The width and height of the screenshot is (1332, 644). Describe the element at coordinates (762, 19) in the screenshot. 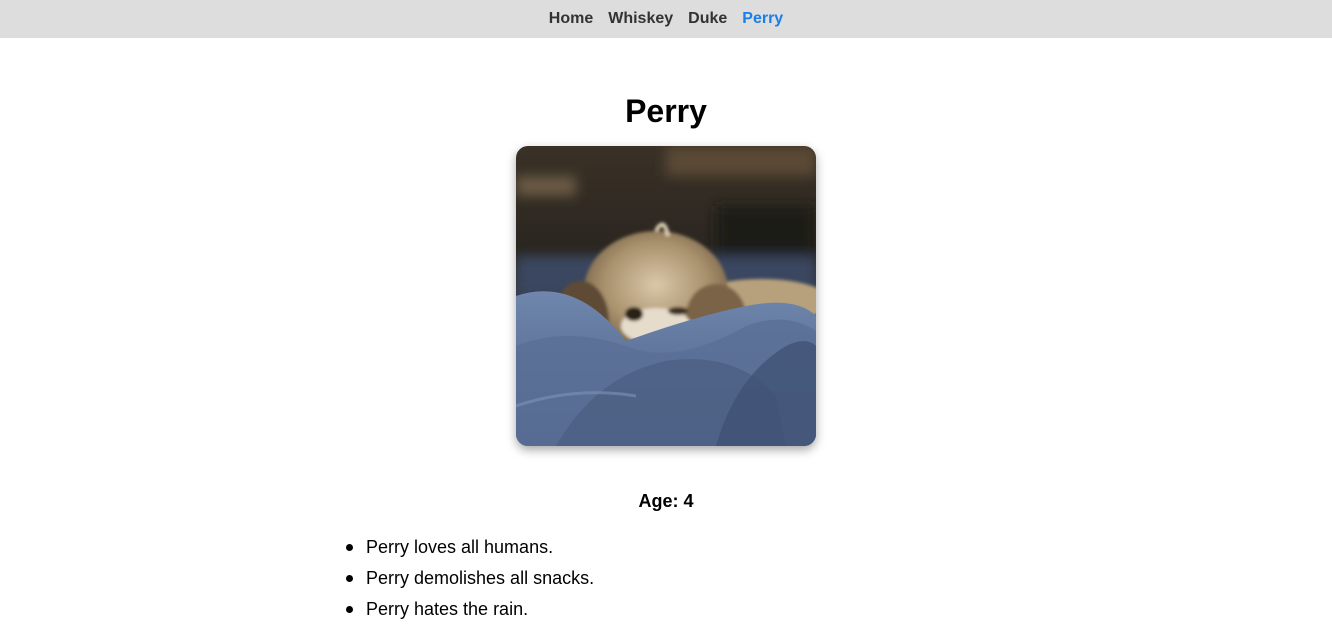

I see `nav-link-perry: Perry` at that location.